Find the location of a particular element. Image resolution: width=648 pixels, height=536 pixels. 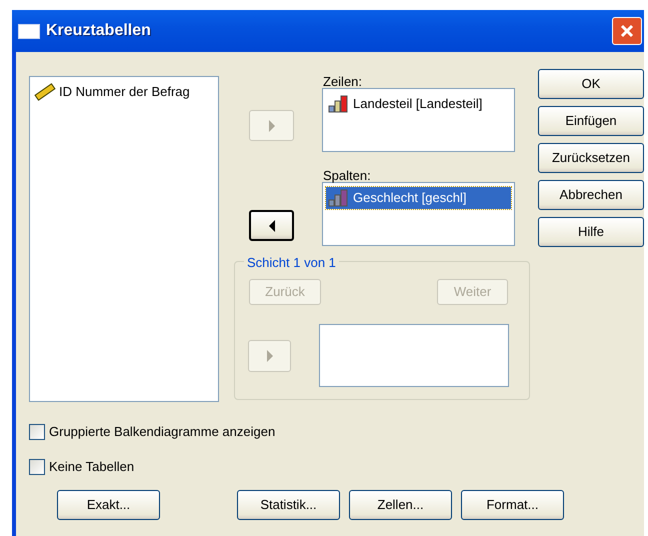

close-button is located at coordinates (627, 31).